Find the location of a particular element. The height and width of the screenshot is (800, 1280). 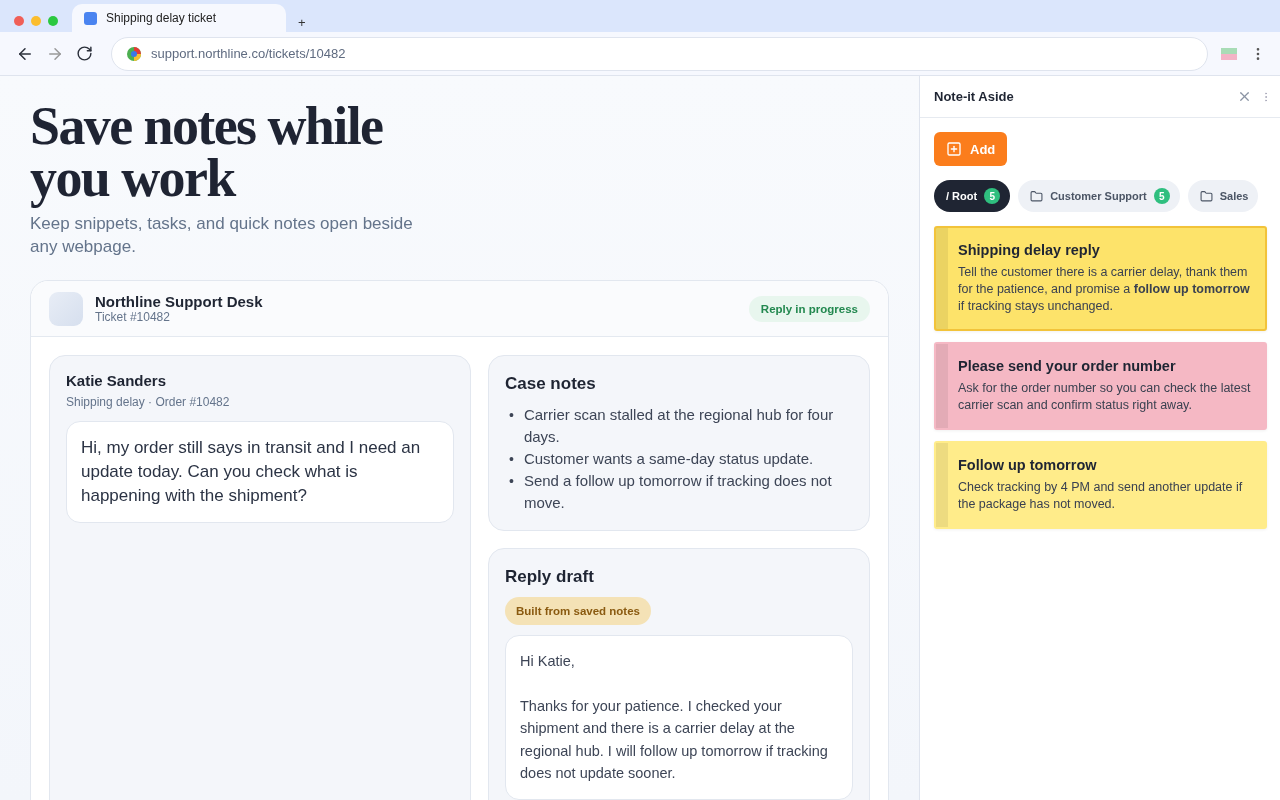

panel-title: Note-it Aside is located at coordinates (974, 96).